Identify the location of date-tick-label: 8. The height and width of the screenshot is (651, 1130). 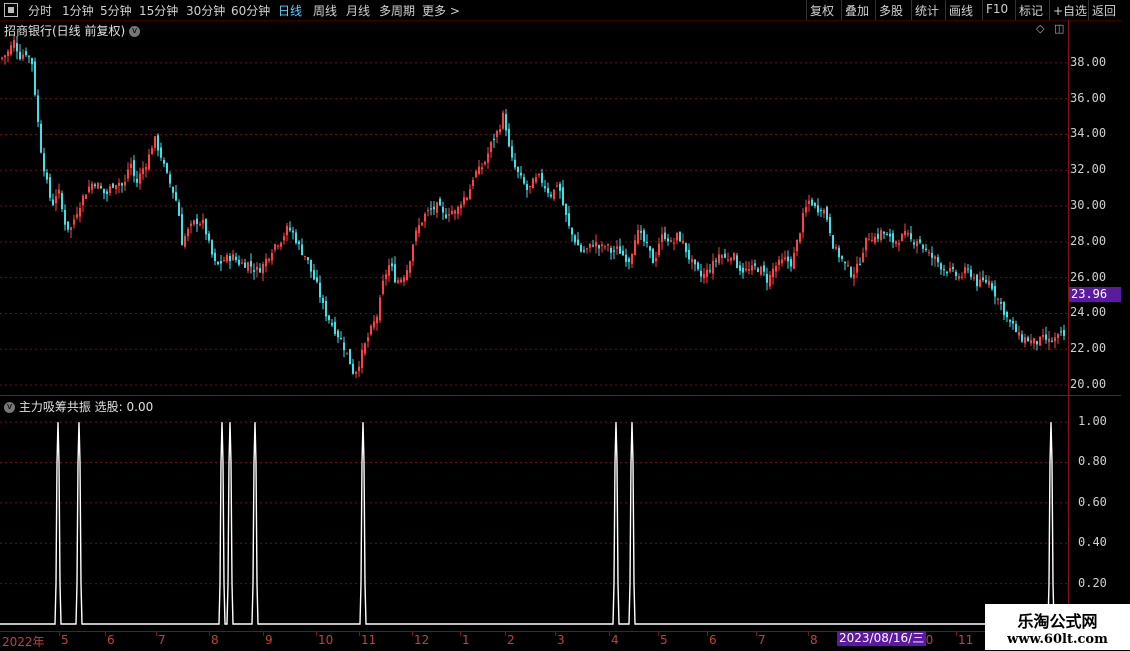
(215, 640).